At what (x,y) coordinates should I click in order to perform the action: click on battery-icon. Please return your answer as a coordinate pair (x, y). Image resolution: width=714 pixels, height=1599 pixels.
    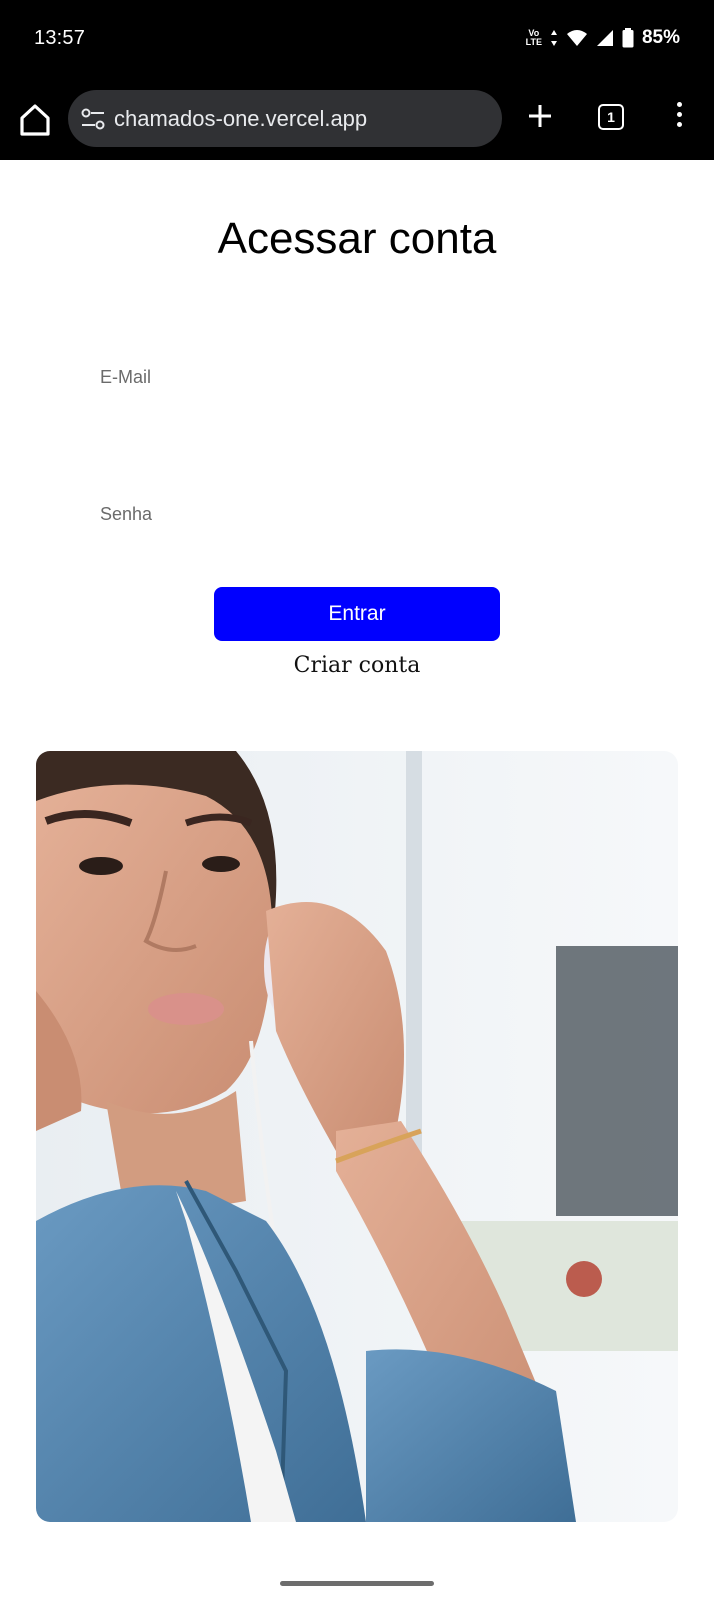
    Looking at the image, I should click on (628, 38).